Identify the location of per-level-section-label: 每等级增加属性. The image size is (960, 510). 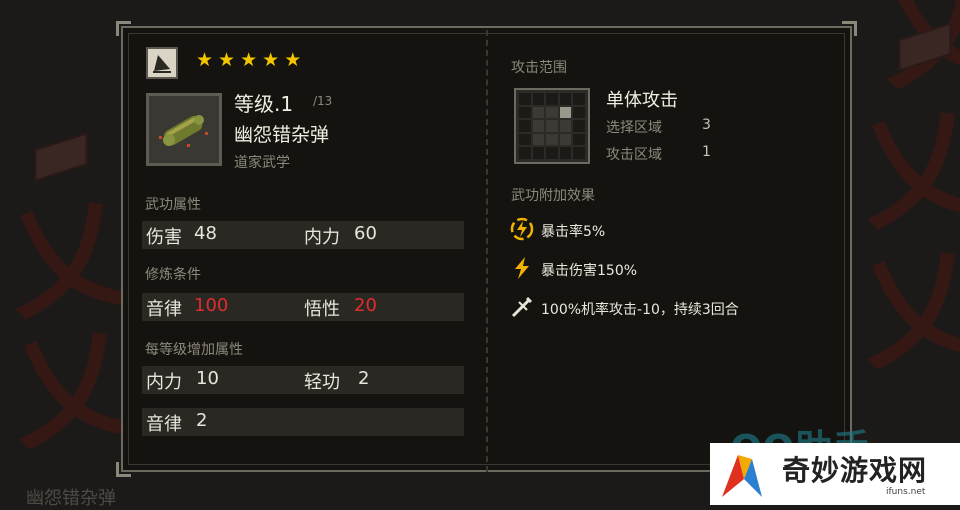
(194, 350).